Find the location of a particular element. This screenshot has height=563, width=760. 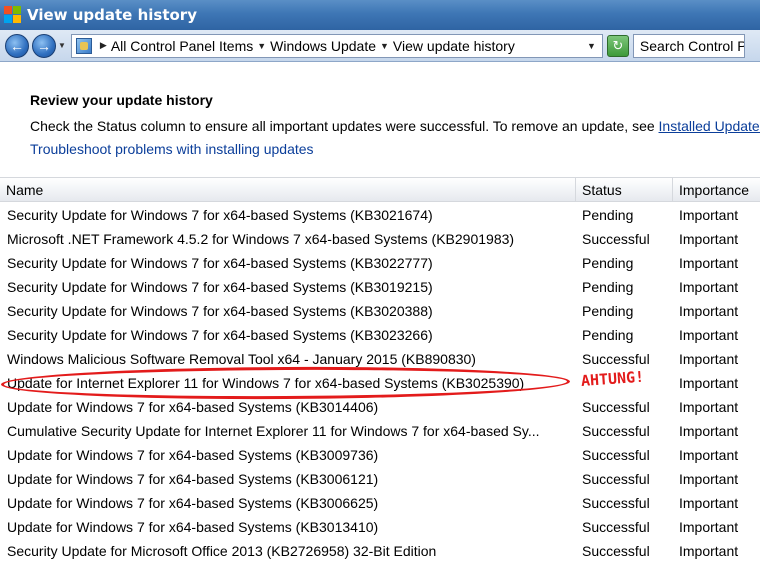

recent-pages-chevron-icon: ▼ is located at coordinates (62, 45).